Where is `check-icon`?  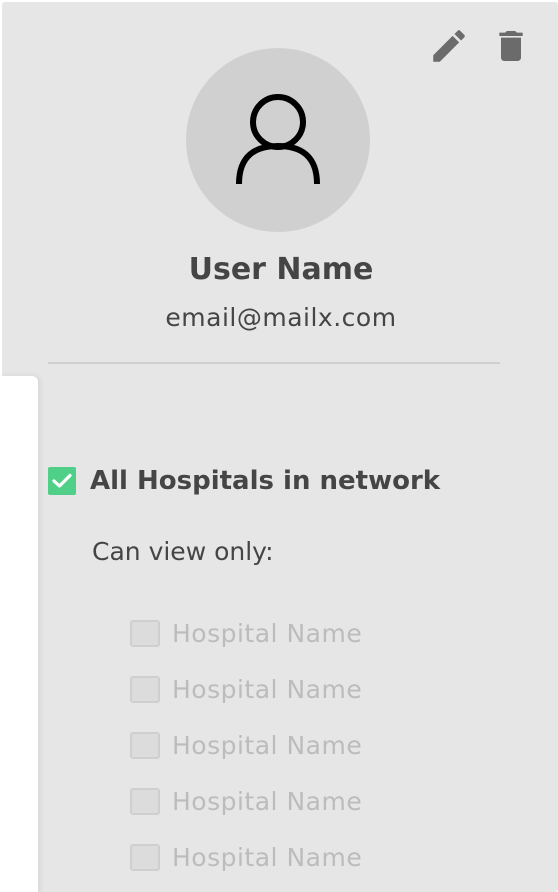
check-icon is located at coordinates (62, 480).